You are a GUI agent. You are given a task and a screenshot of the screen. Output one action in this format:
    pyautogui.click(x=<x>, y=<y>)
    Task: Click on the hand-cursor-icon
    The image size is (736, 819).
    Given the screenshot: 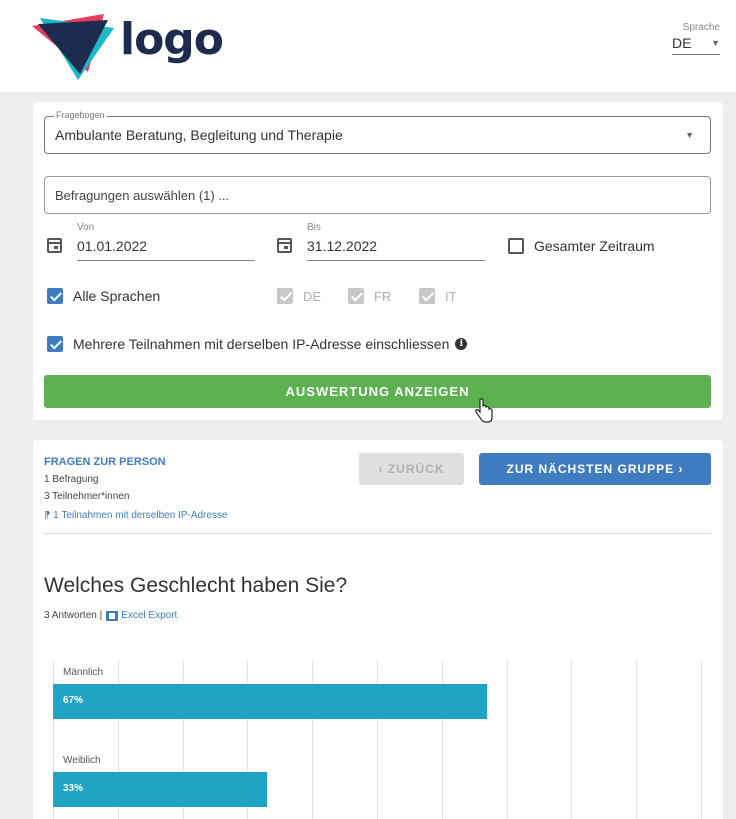 What is the action you would take?
    pyautogui.click(x=484, y=410)
    